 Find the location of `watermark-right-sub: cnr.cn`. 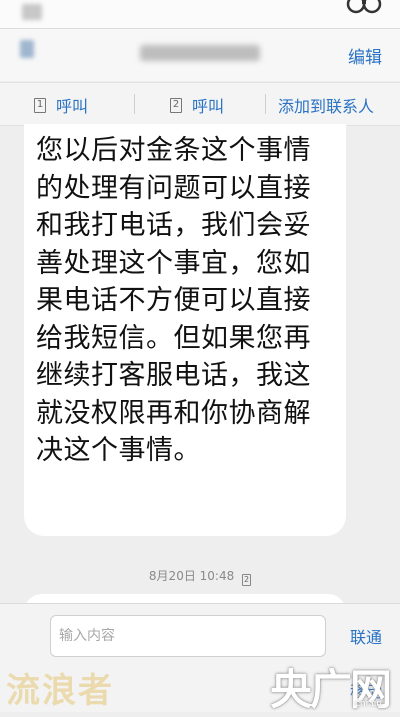

watermark-right-sub: cnr.cn is located at coordinates (368, 704).